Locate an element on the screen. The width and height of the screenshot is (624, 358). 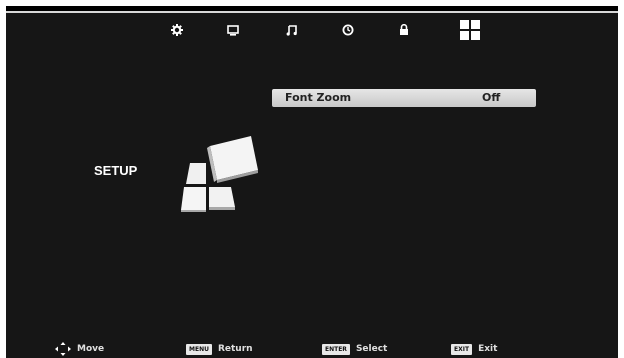
hint-move: Move is located at coordinates (79, 349).